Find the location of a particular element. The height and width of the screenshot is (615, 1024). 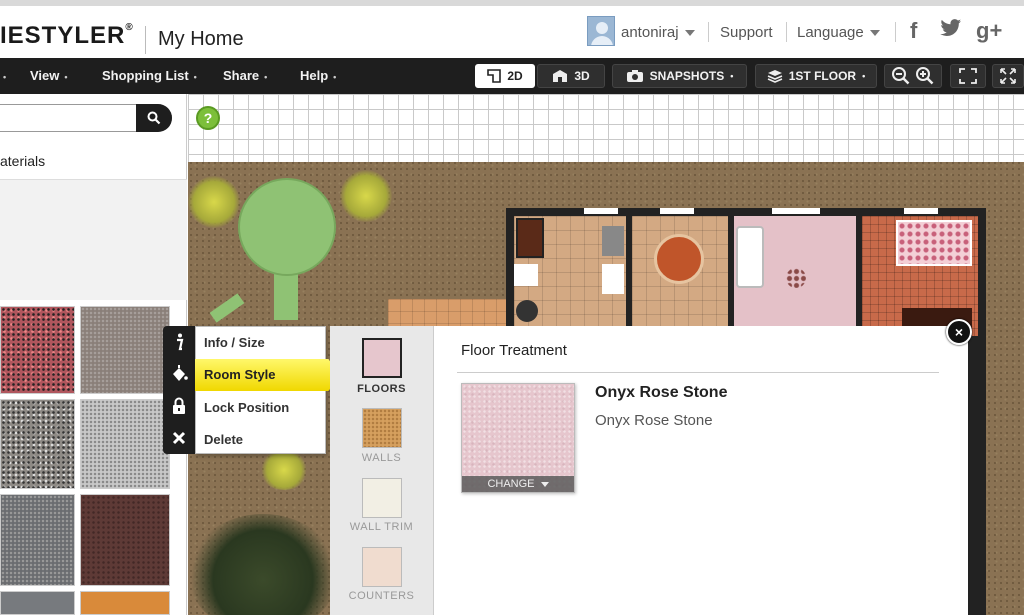

user-name: antoniraj is located at coordinates (650, 32).